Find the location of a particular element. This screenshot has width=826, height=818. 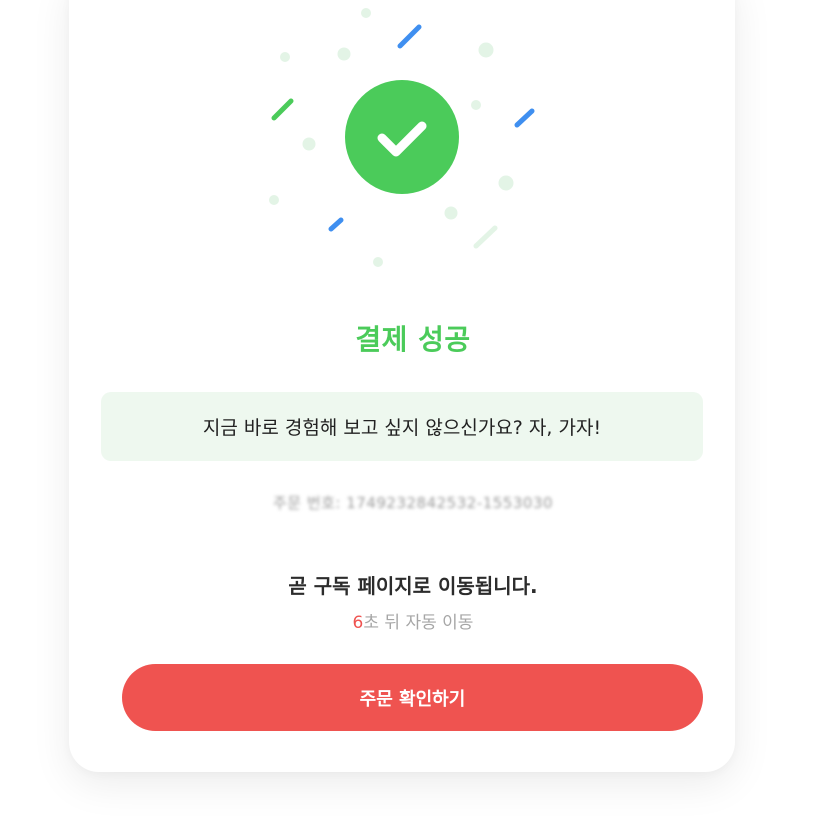

check-icon is located at coordinates (402, 139).